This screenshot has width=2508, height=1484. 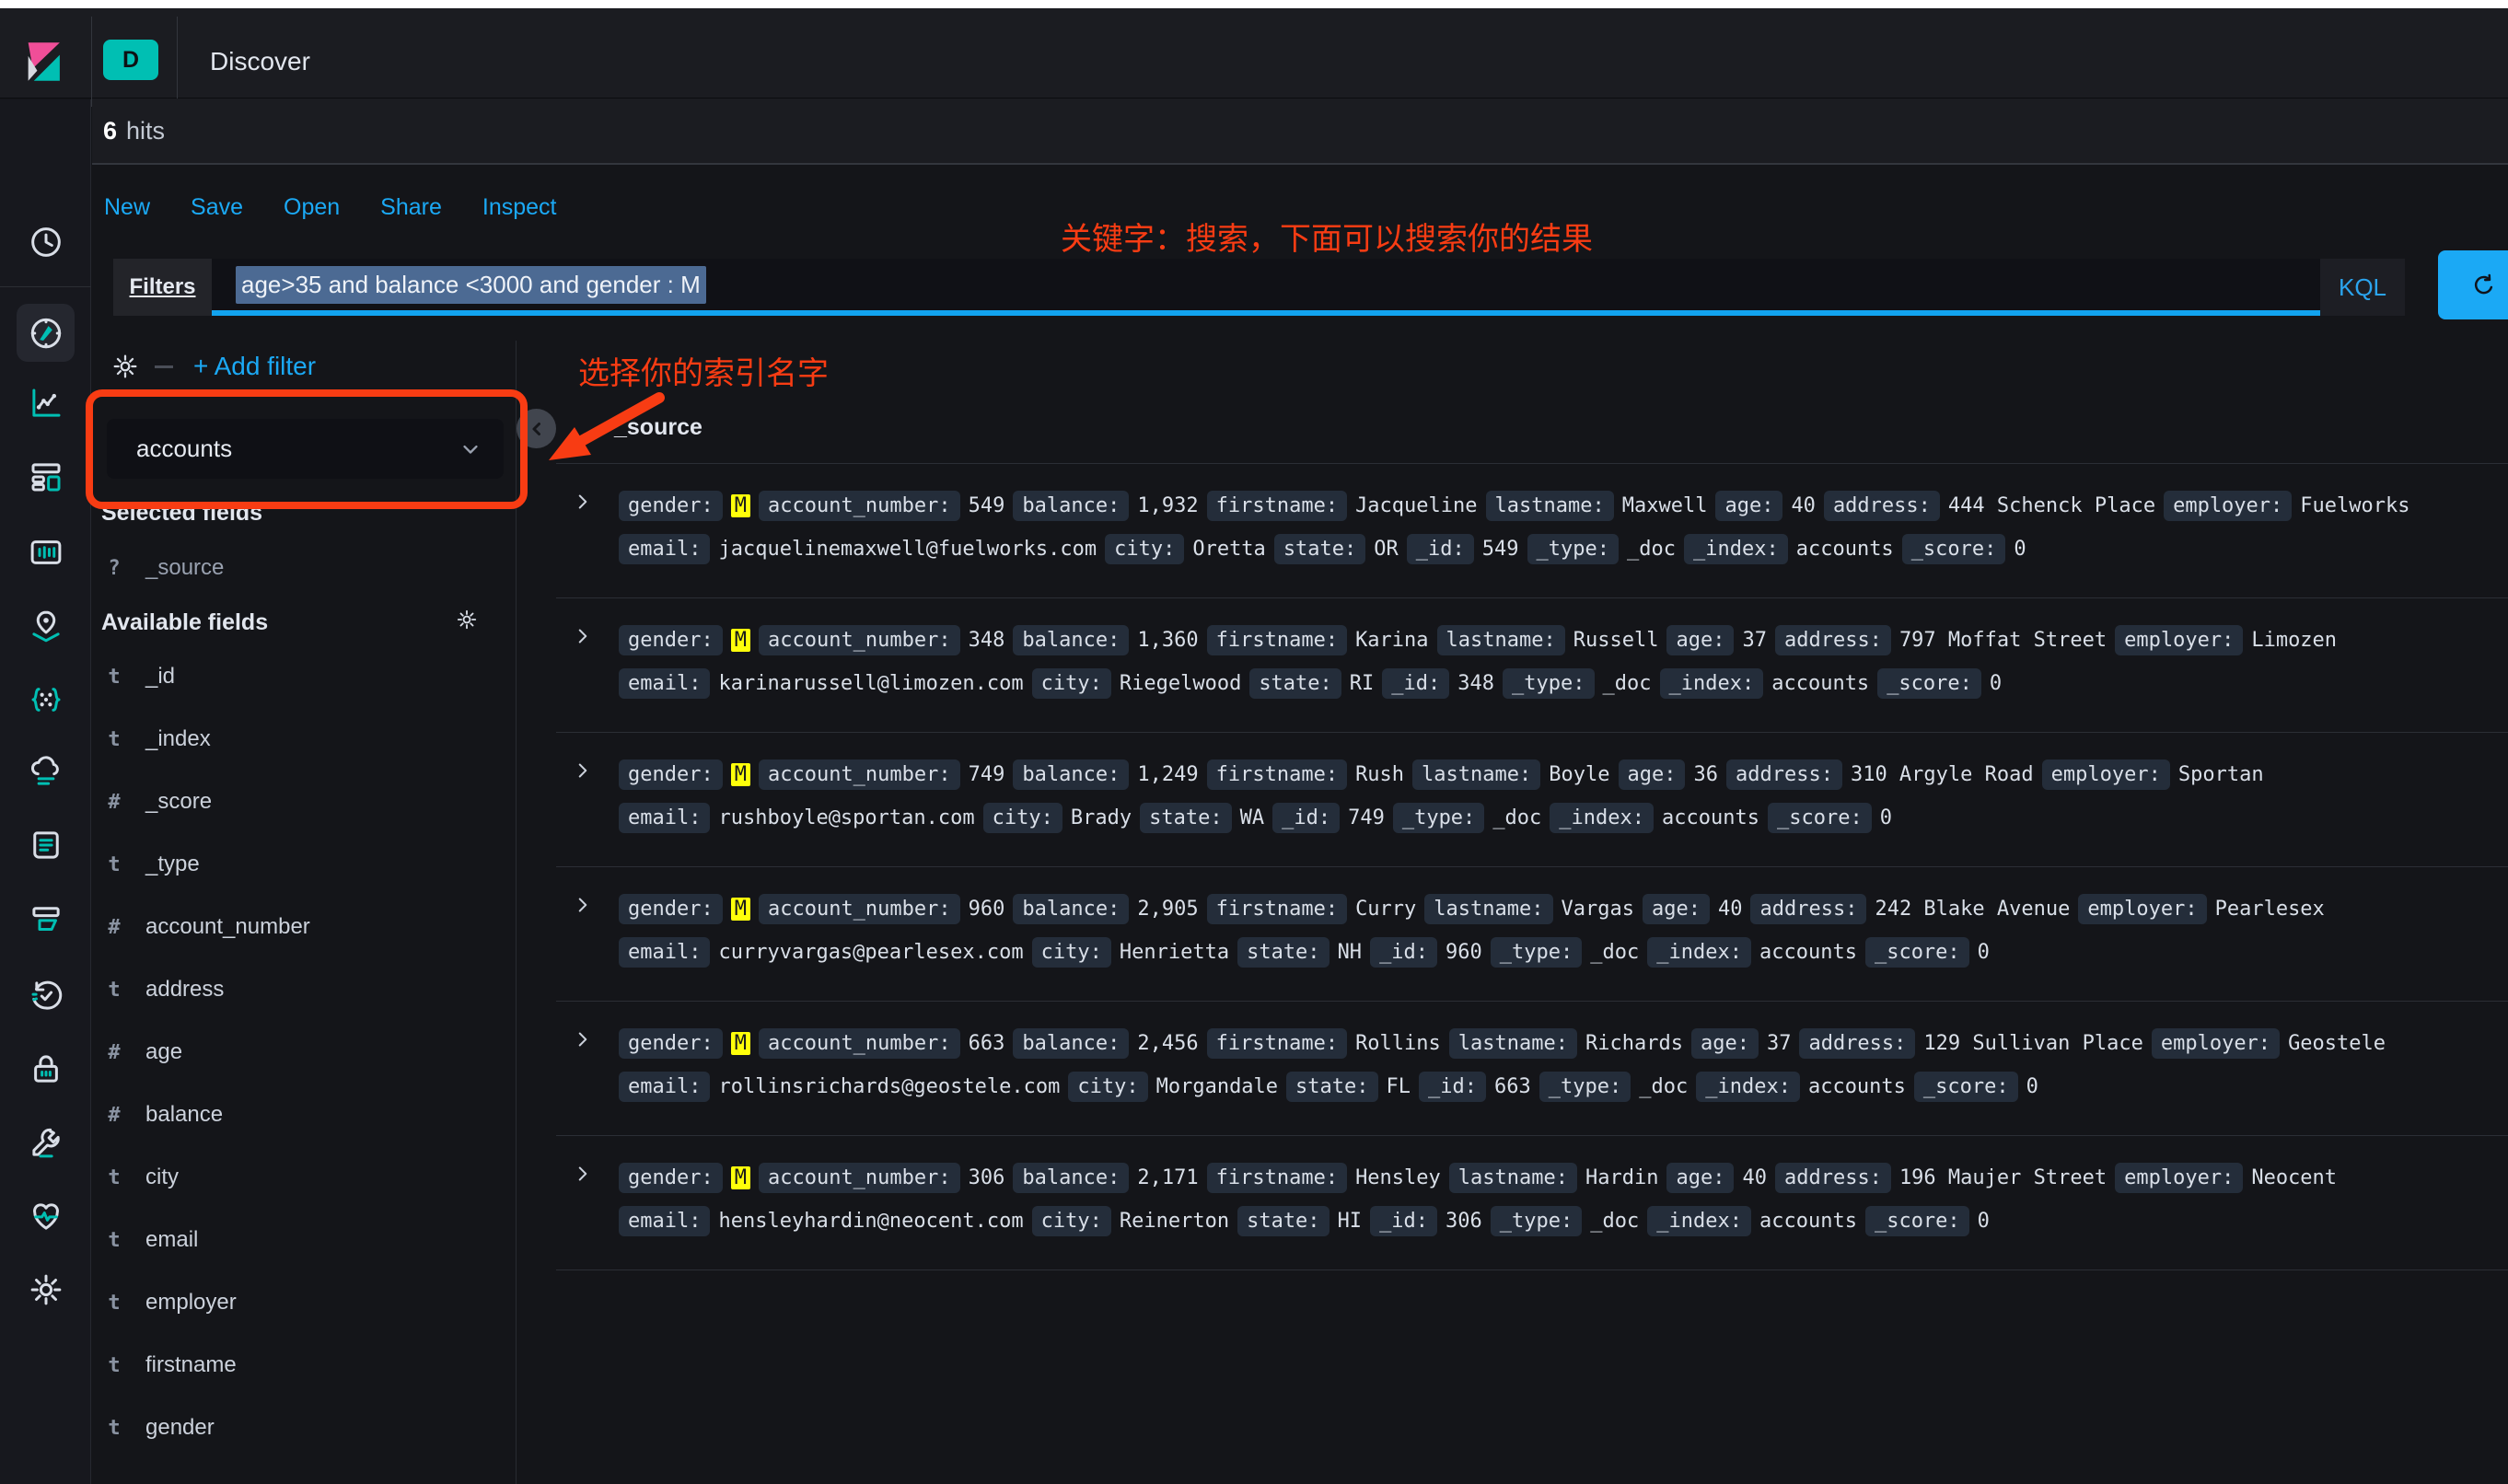 What do you see at coordinates (1717, 1177) in the screenshot?
I see `doc-field-age: age: 40` at bounding box center [1717, 1177].